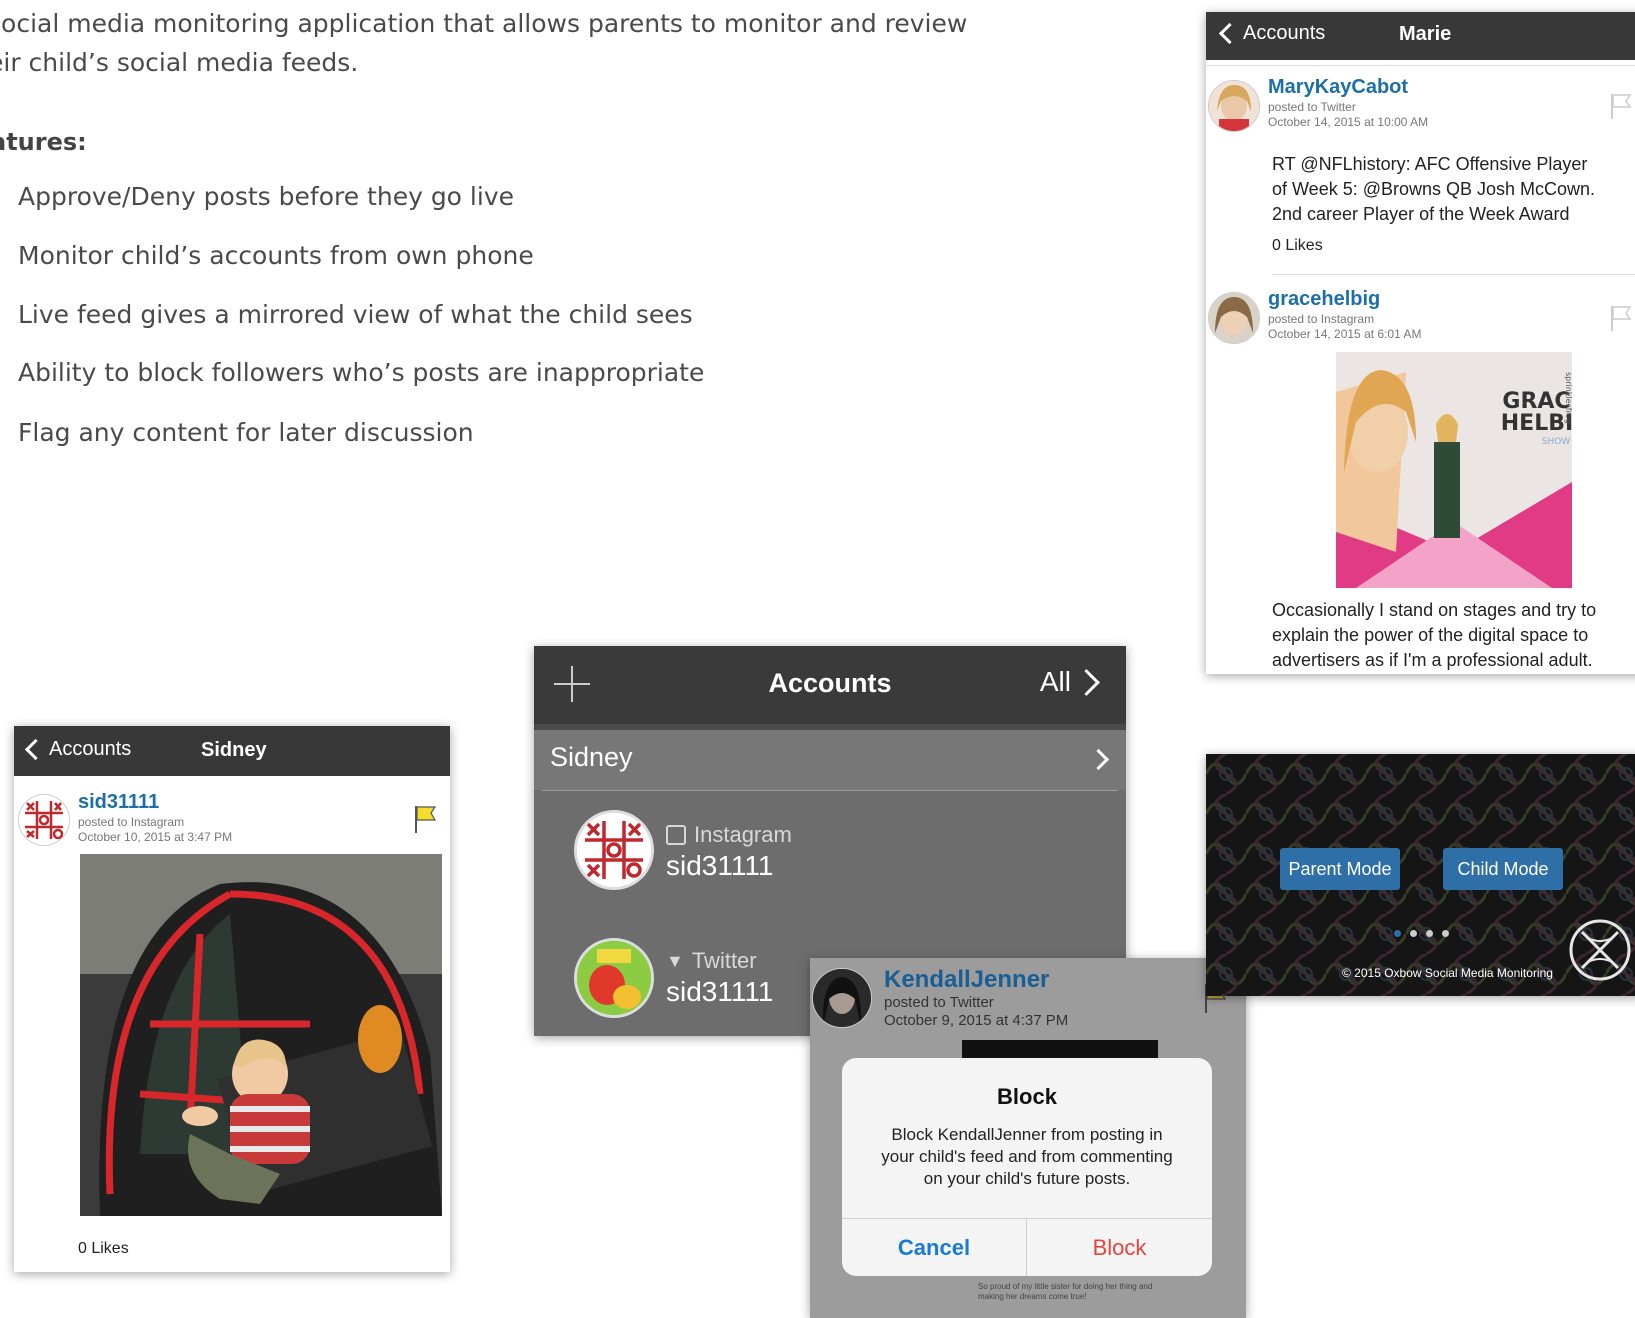 The image size is (1635, 1318). Describe the element at coordinates (118, 802) in the screenshot. I see `post-username: sid31111` at that location.